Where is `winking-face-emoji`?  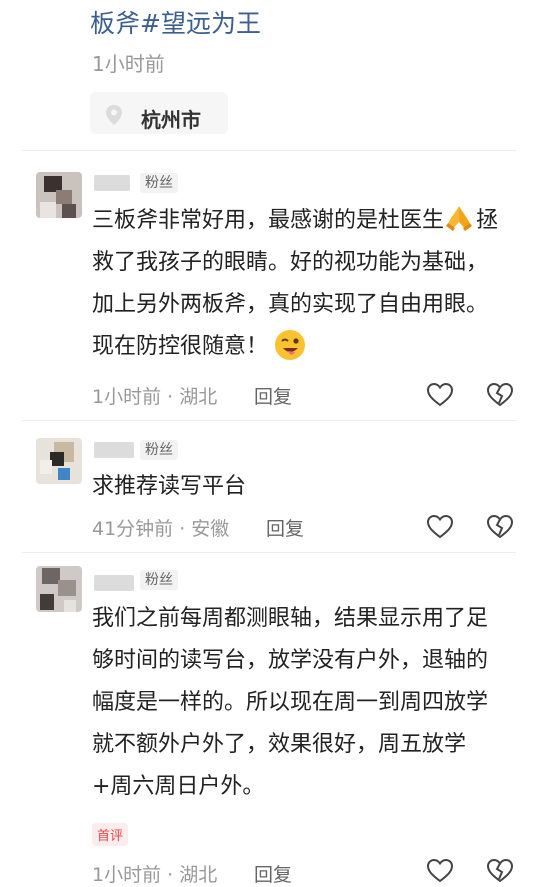 winking-face-emoji is located at coordinates (290, 345).